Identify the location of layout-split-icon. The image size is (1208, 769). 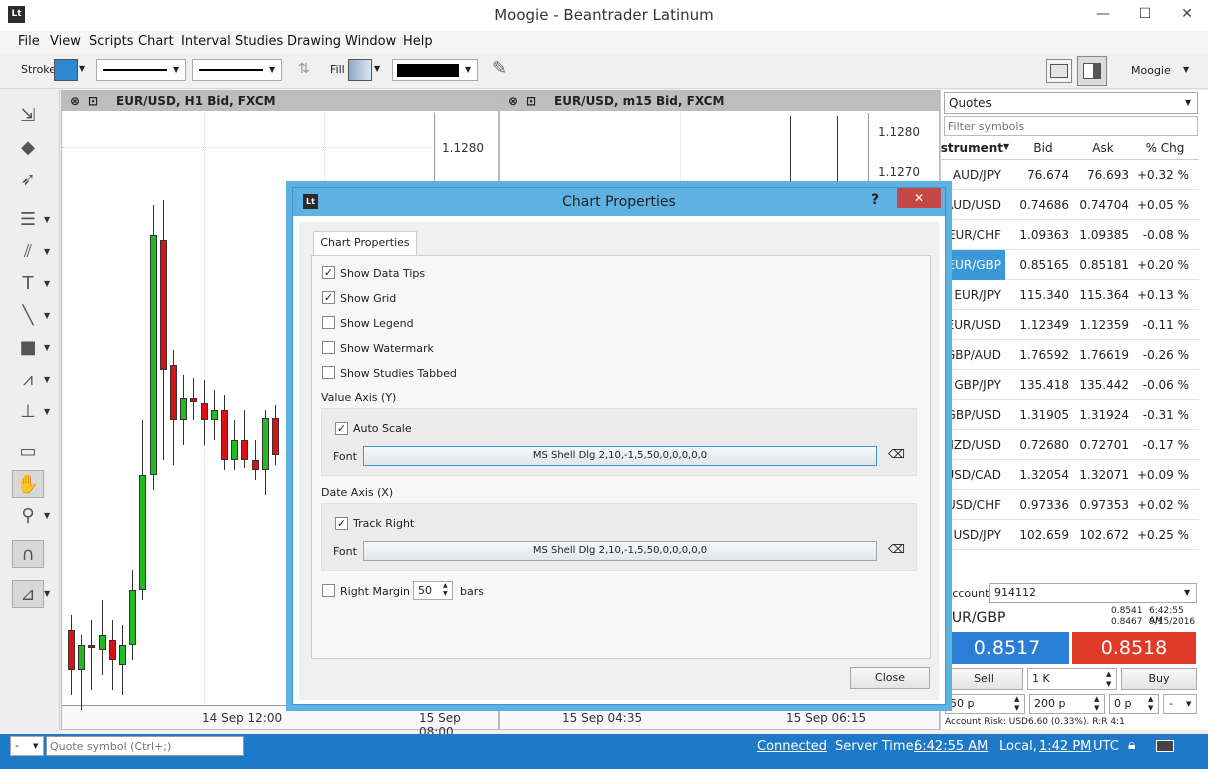
(1092, 71).